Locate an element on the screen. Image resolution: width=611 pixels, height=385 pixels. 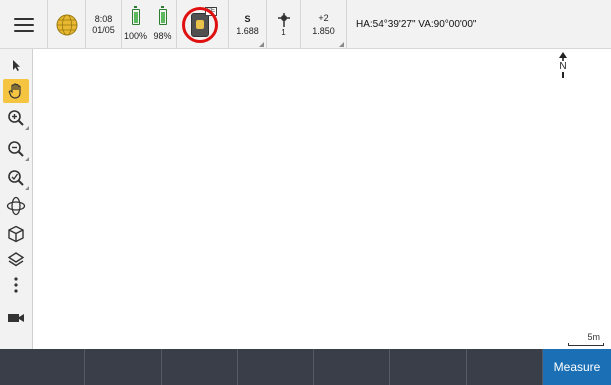
s-label: S is located at coordinates (247, 18).